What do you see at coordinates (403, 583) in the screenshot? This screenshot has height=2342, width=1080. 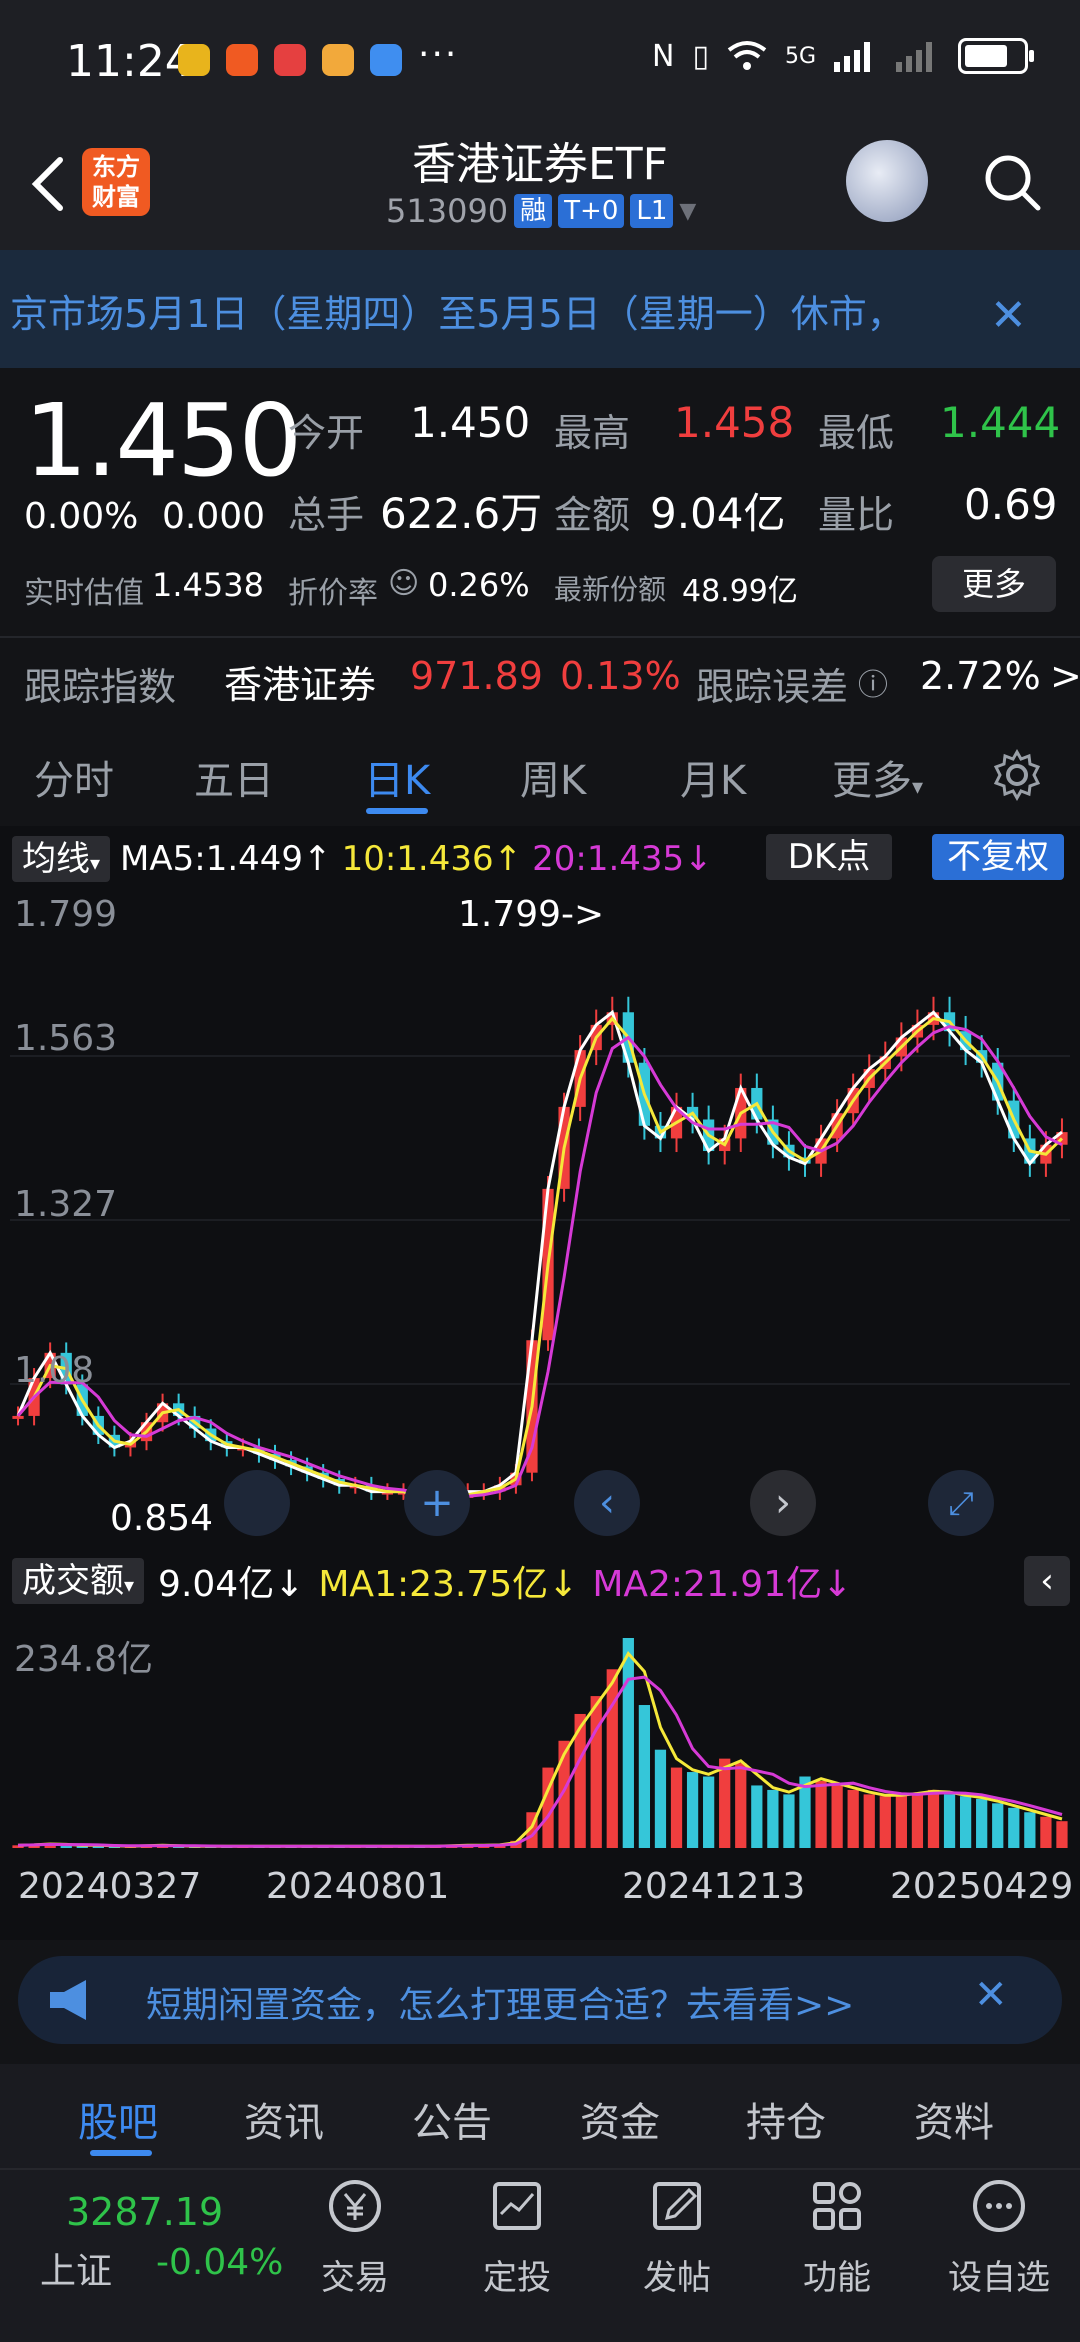 I see `info-circle-icon: ☺` at bounding box center [403, 583].